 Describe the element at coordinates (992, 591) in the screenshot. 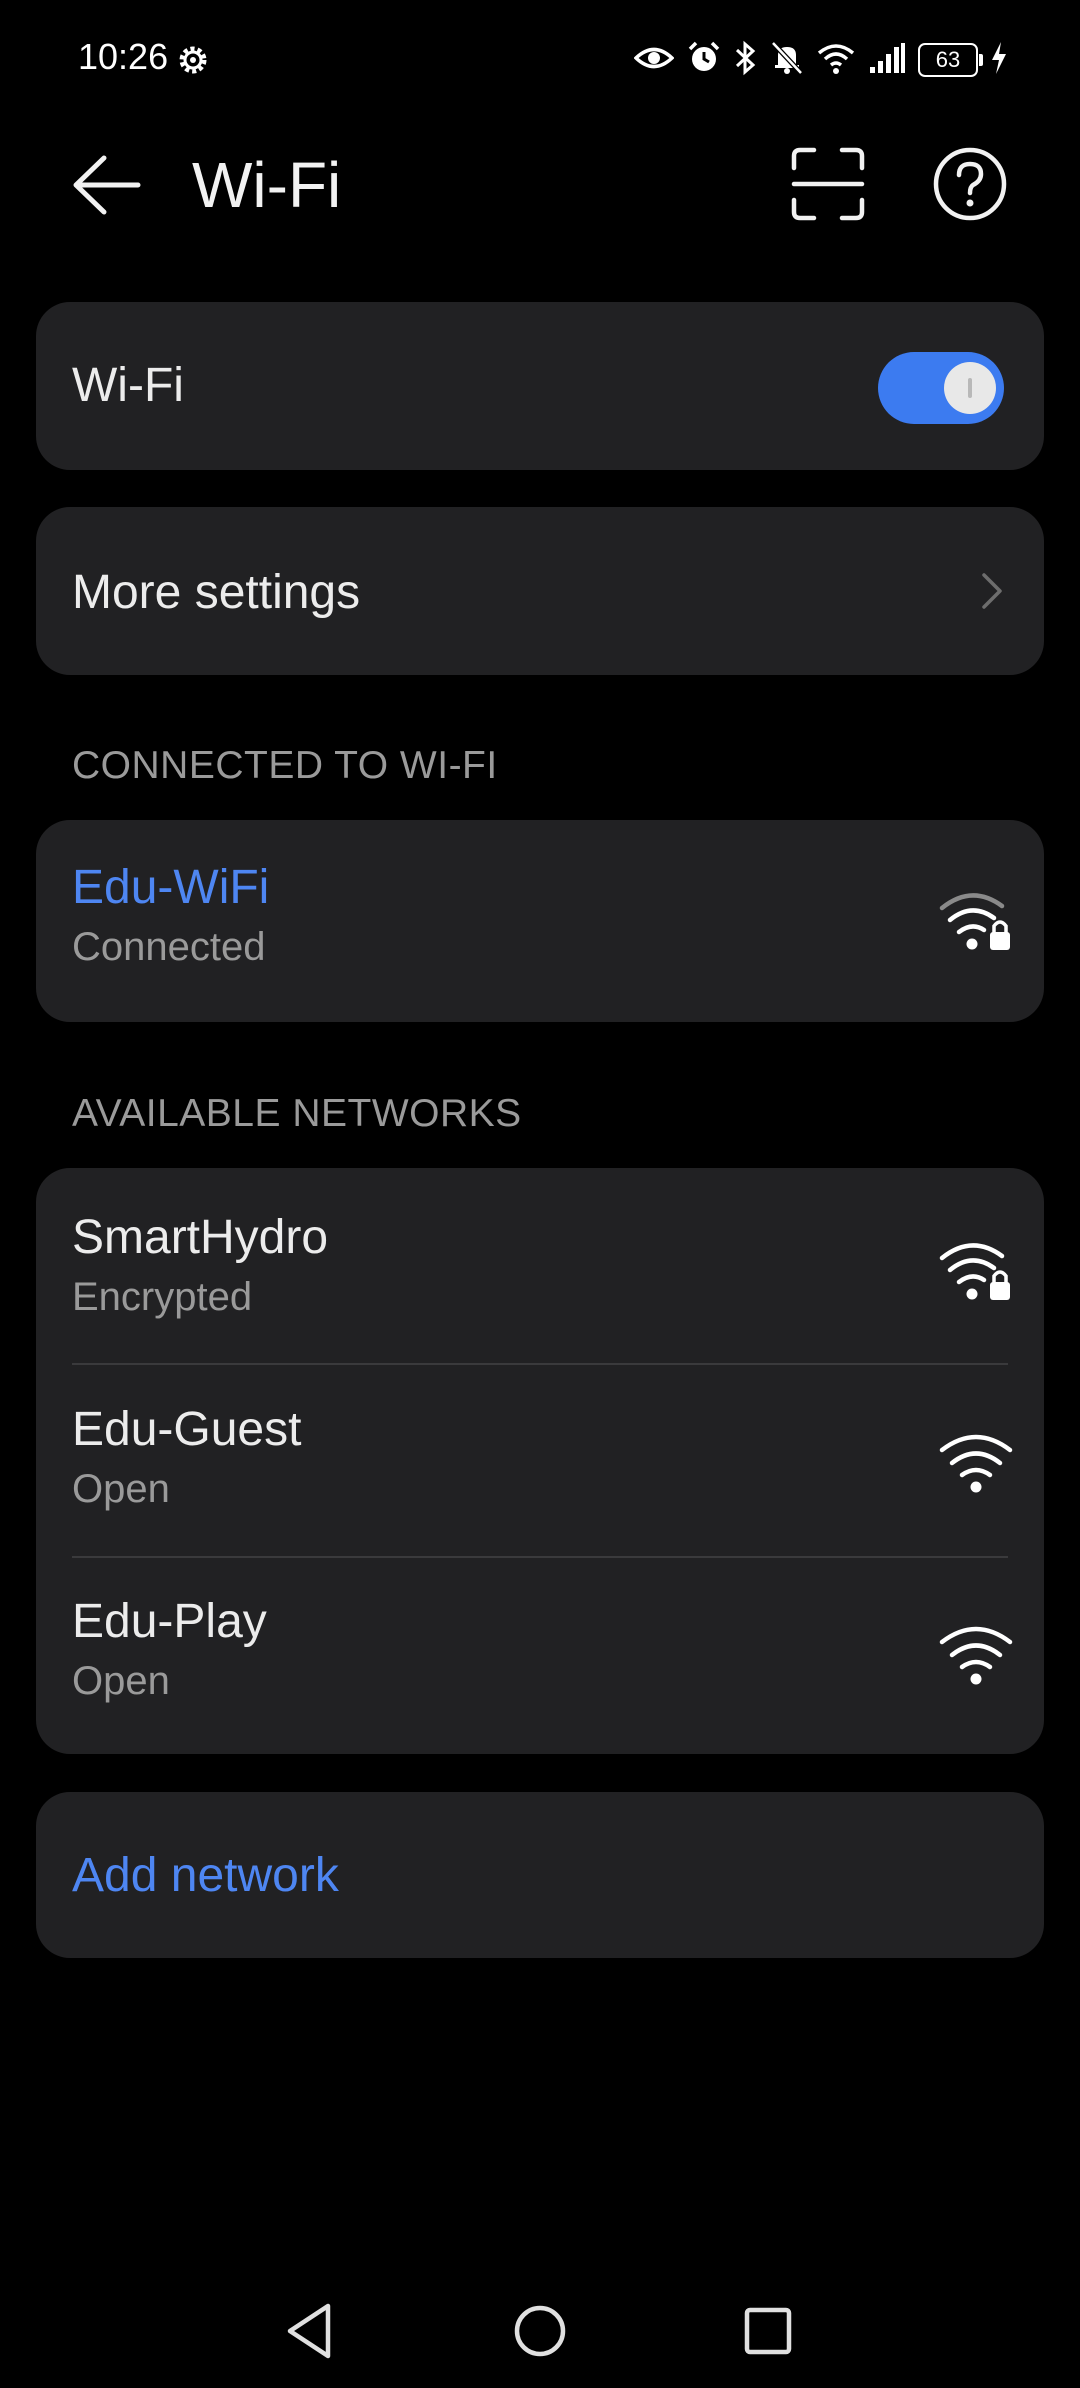

I see `chevron-right-icon` at that location.